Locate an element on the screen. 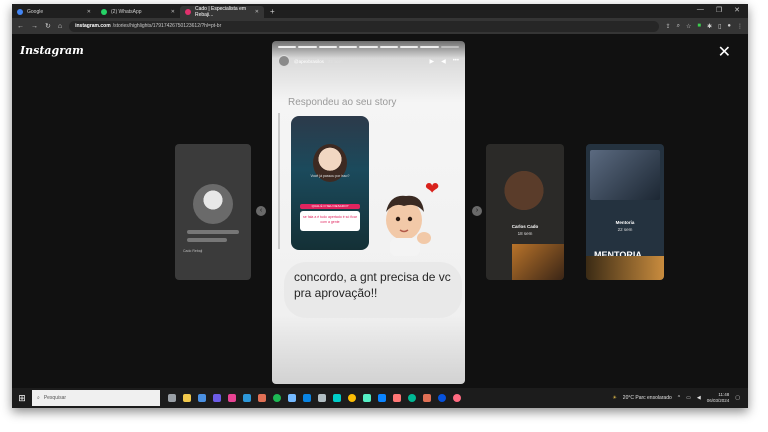 This screenshot has height=432, width=768. tab-label: Google is located at coordinates (35, 12).